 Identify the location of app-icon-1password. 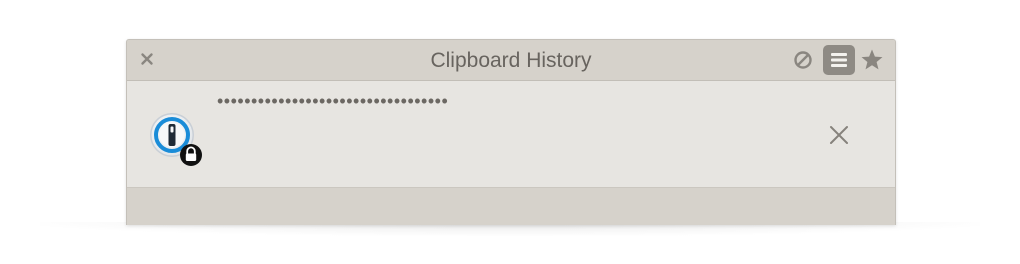
(177, 140).